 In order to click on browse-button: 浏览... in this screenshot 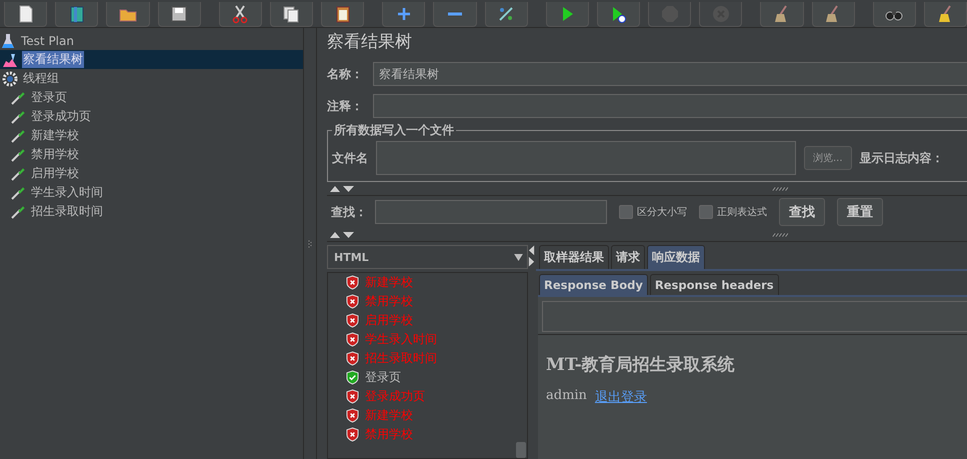, I will do `click(828, 158)`.